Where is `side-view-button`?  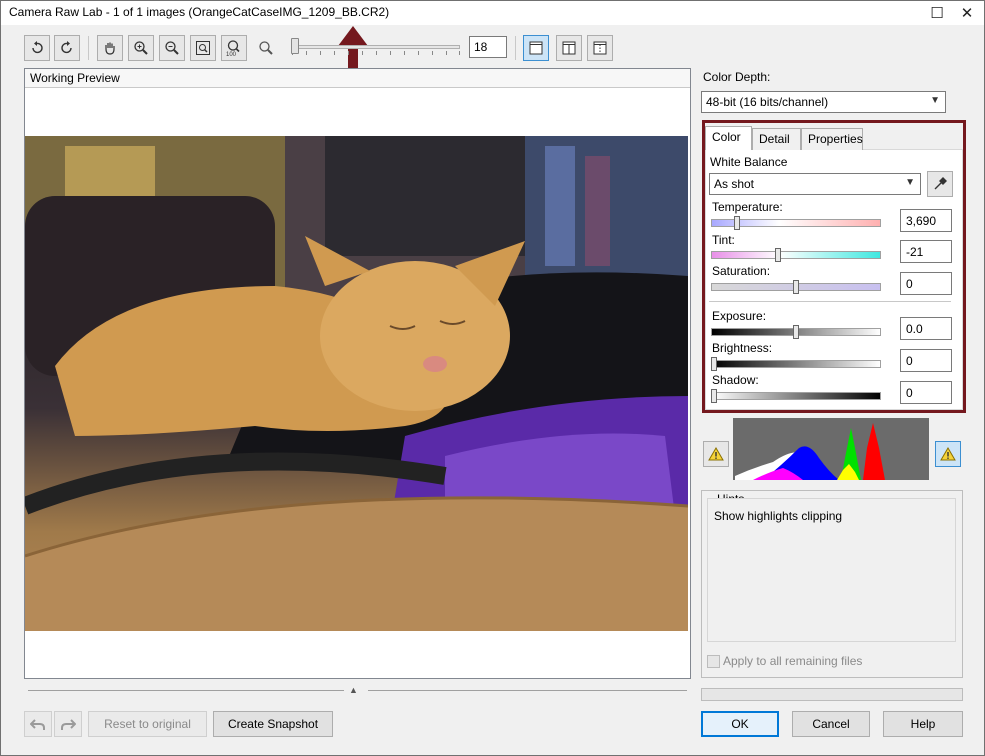
side-view-button is located at coordinates (600, 48).